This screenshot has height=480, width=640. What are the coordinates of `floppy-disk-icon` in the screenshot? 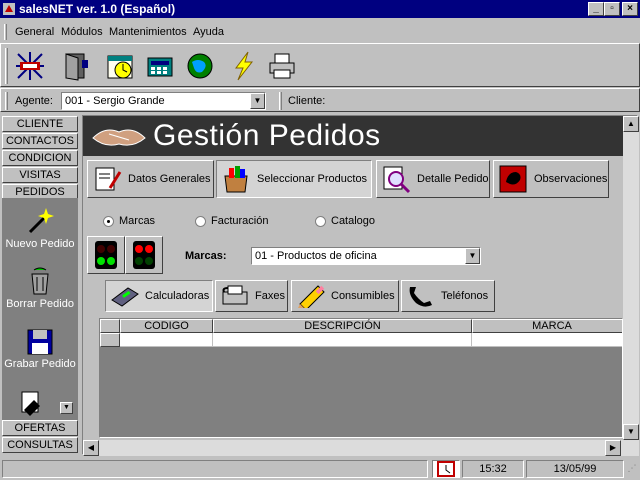 It's located at (40, 342).